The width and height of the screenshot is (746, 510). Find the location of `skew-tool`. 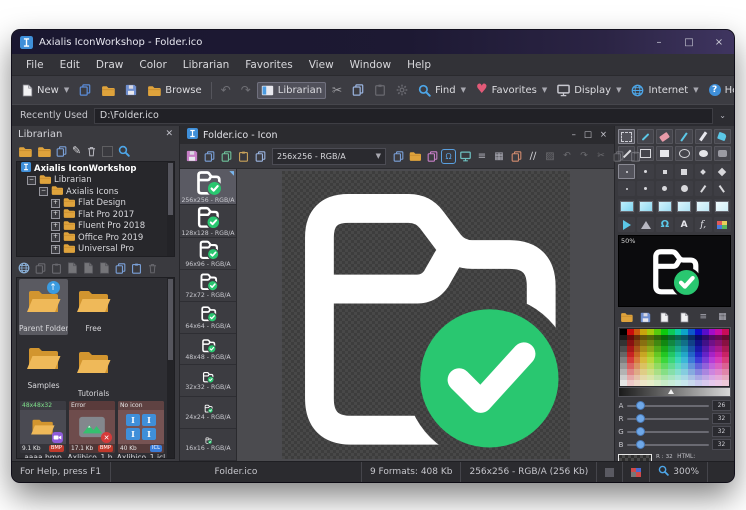

skew-tool is located at coordinates (646, 224).